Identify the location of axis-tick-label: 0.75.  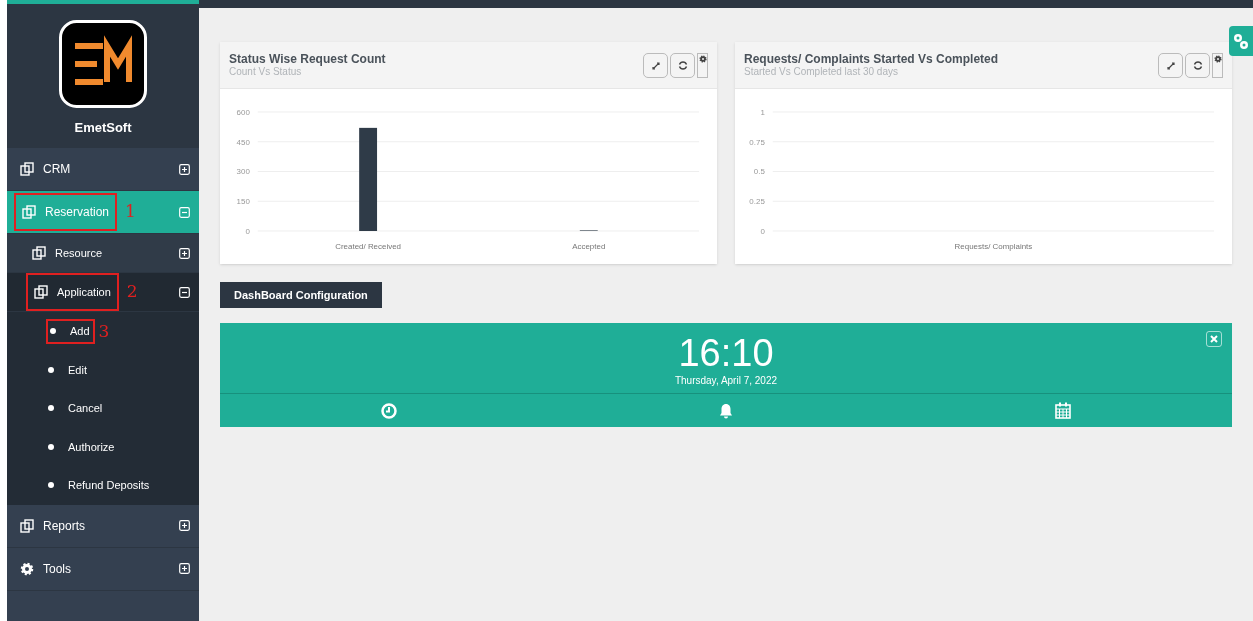
(757, 142).